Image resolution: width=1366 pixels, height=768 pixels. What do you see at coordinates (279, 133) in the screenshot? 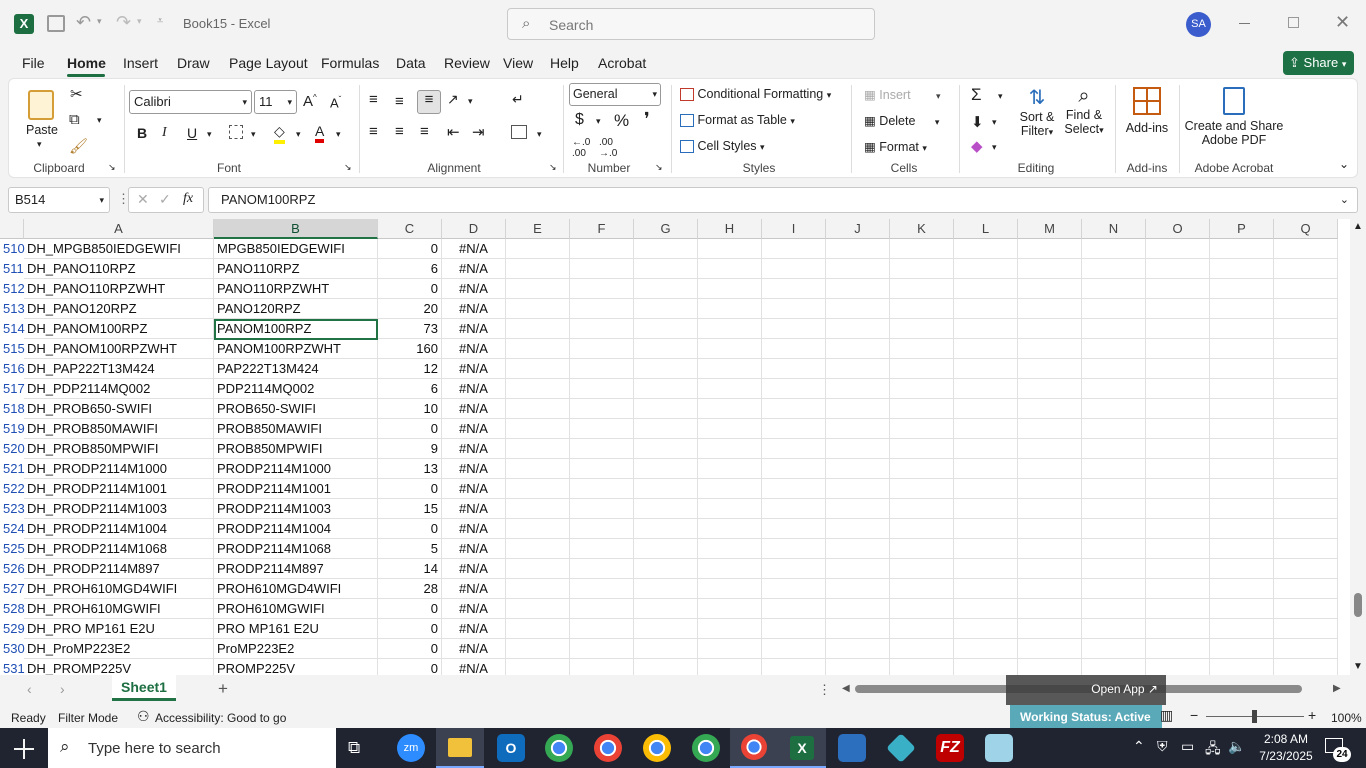
I see `fill-color-icon: ◇` at bounding box center [279, 133].